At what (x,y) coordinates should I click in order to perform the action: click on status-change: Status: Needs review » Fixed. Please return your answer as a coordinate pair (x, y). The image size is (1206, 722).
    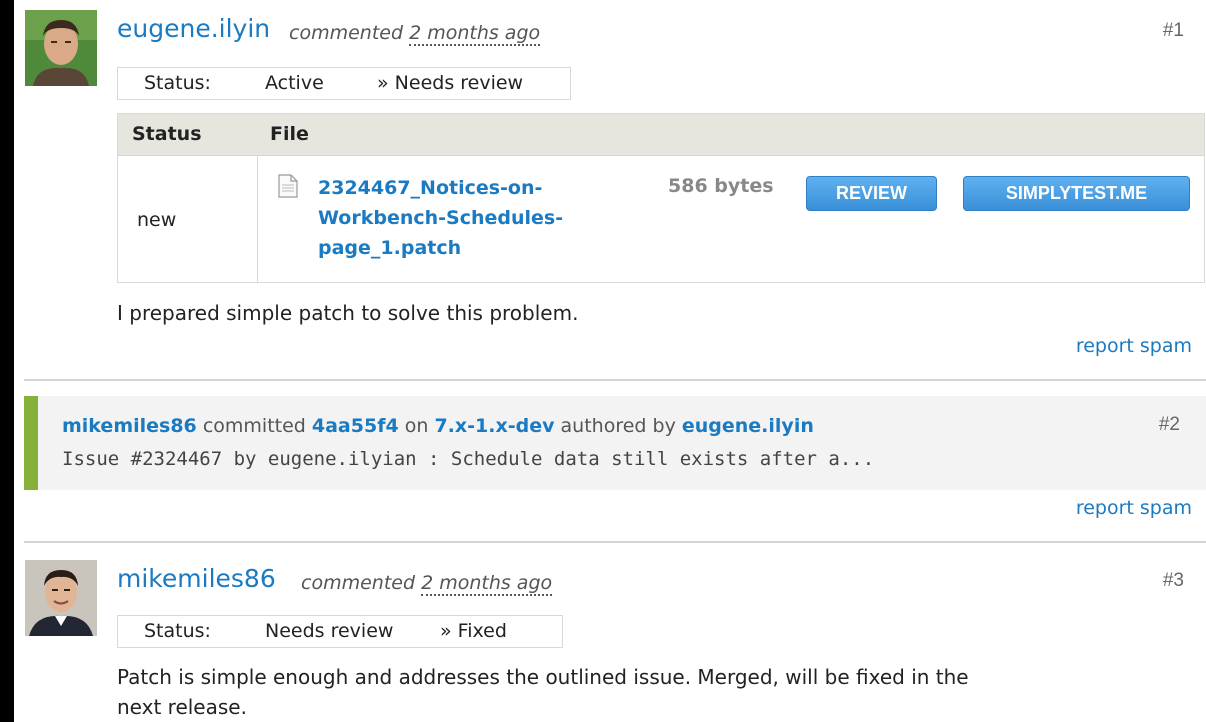
    Looking at the image, I should click on (340, 631).